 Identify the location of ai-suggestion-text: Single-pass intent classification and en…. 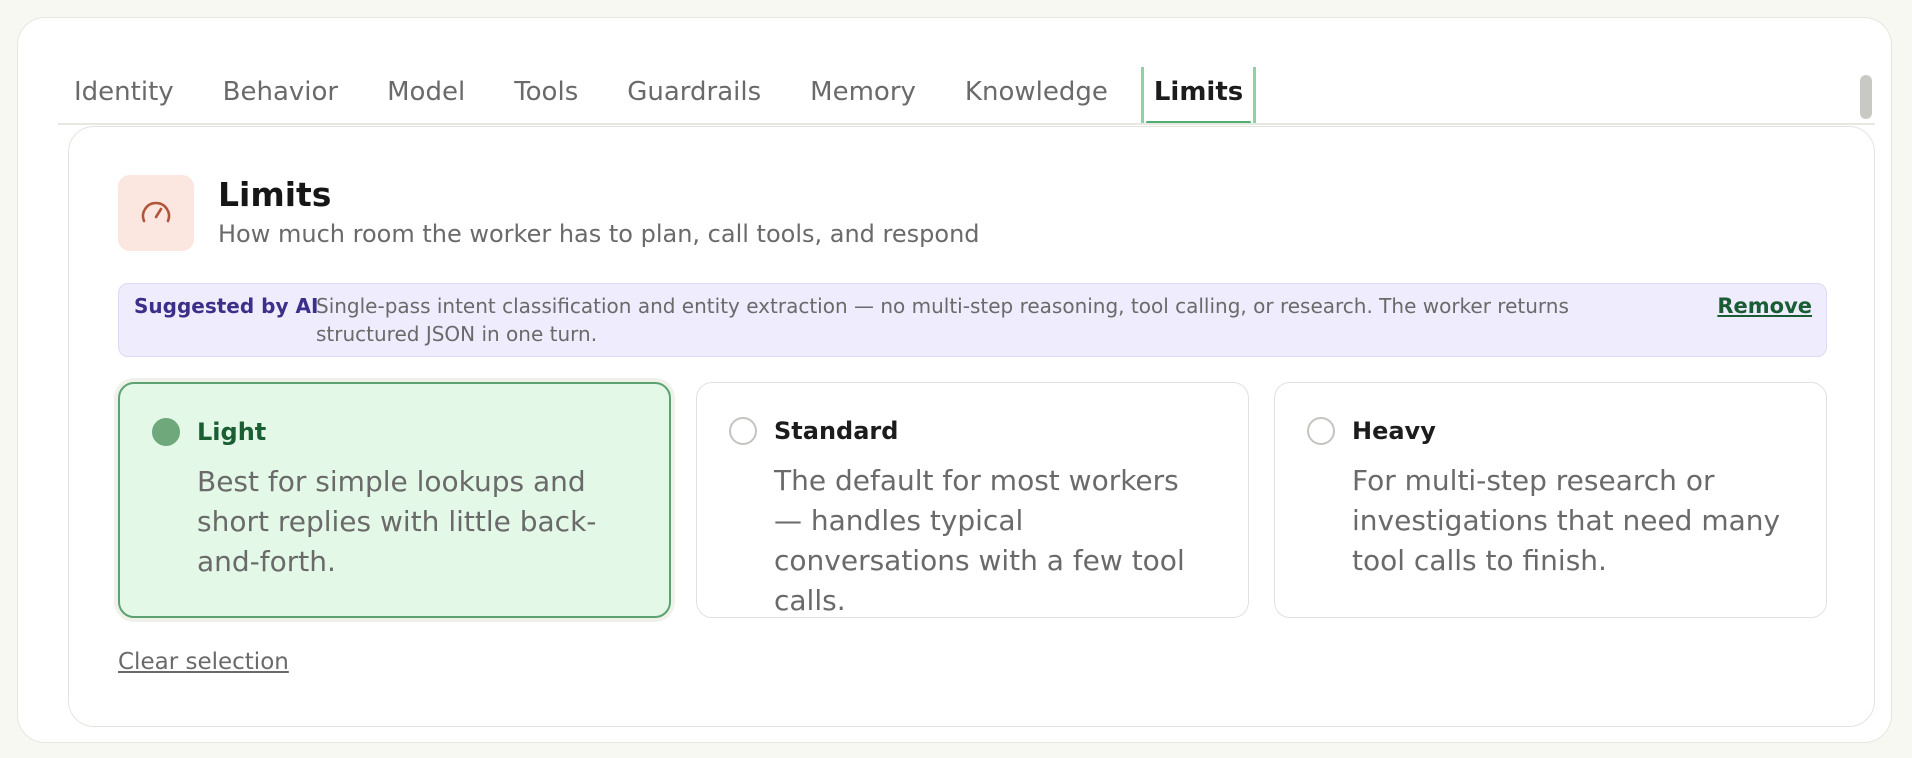
(942, 320).